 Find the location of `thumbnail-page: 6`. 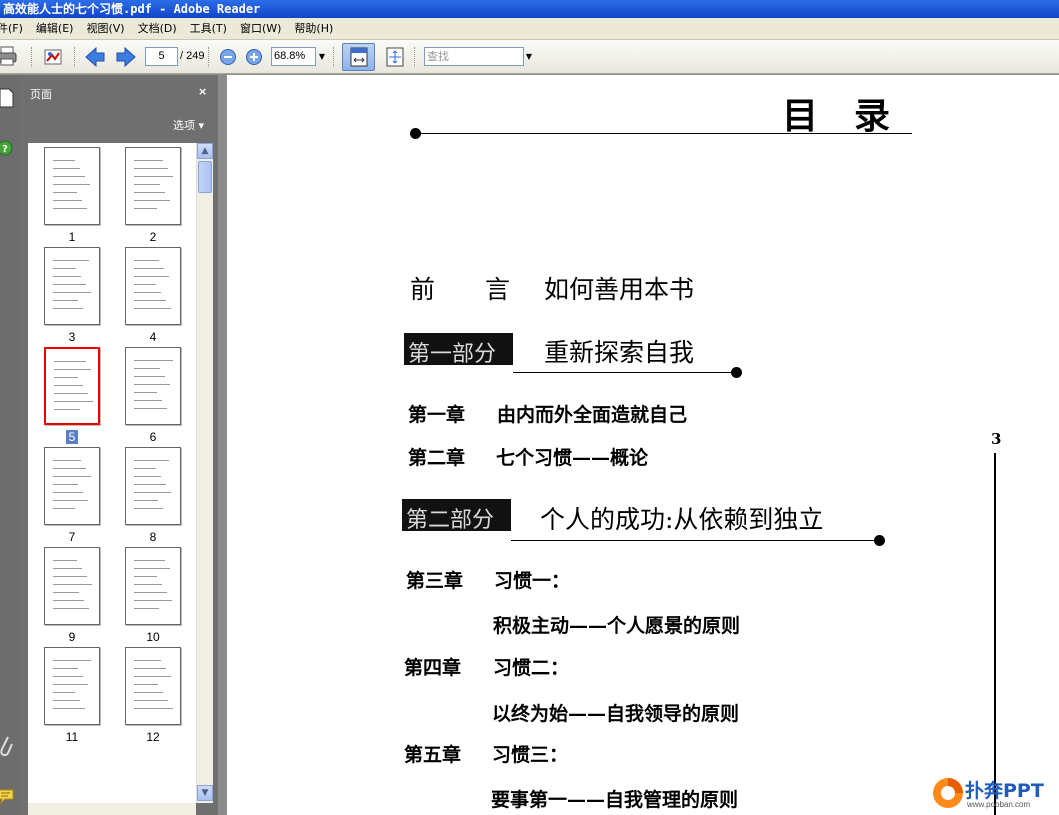

thumbnail-page: 6 is located at coordinates (155, 397).